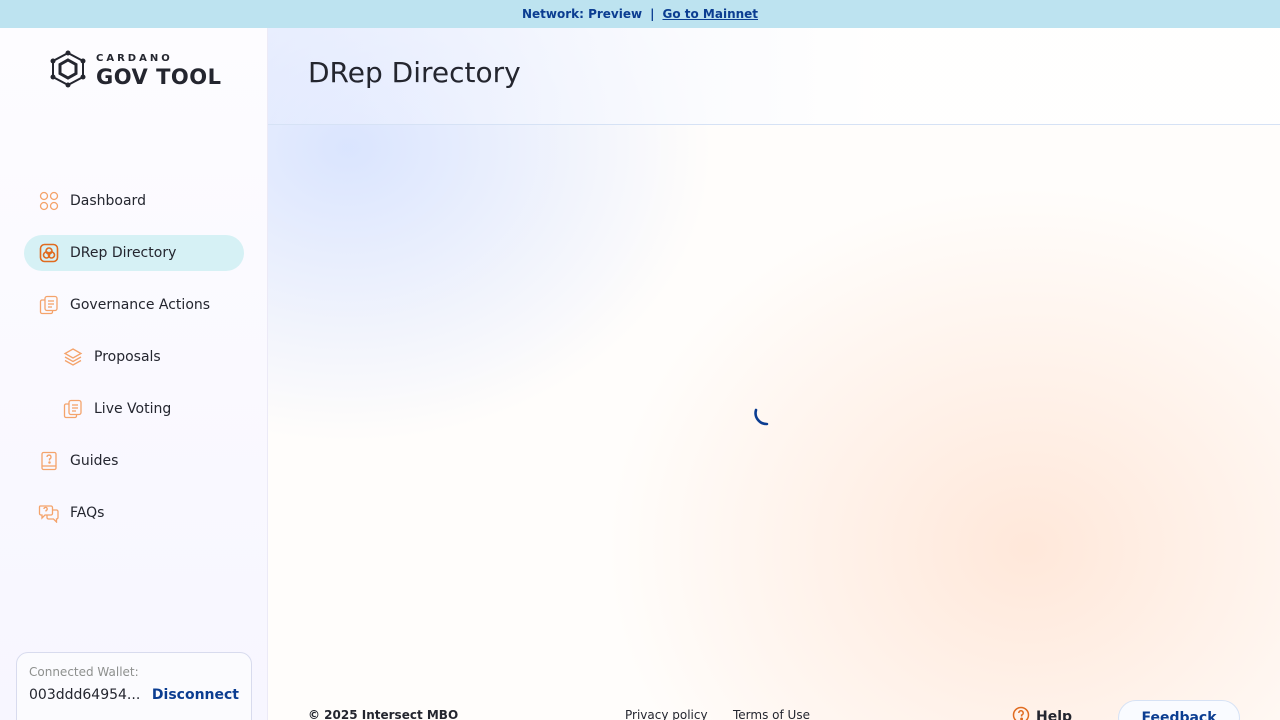  What do you see at coordinates (134, 58) in the screenshot?
I see `logo-small-text: CARDANO` at bounding box center [134, 58].